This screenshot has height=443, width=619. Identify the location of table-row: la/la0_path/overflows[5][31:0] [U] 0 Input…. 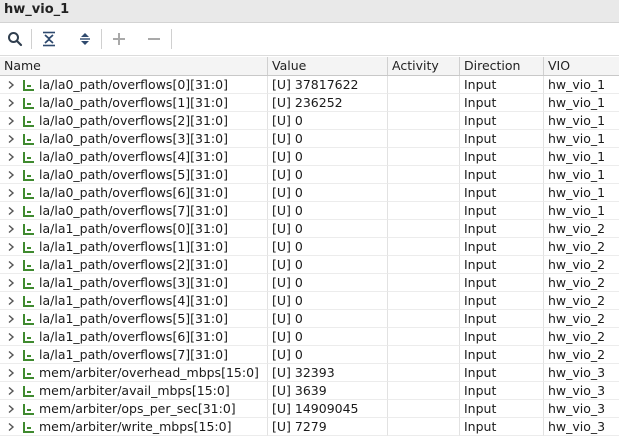
(309, 175).